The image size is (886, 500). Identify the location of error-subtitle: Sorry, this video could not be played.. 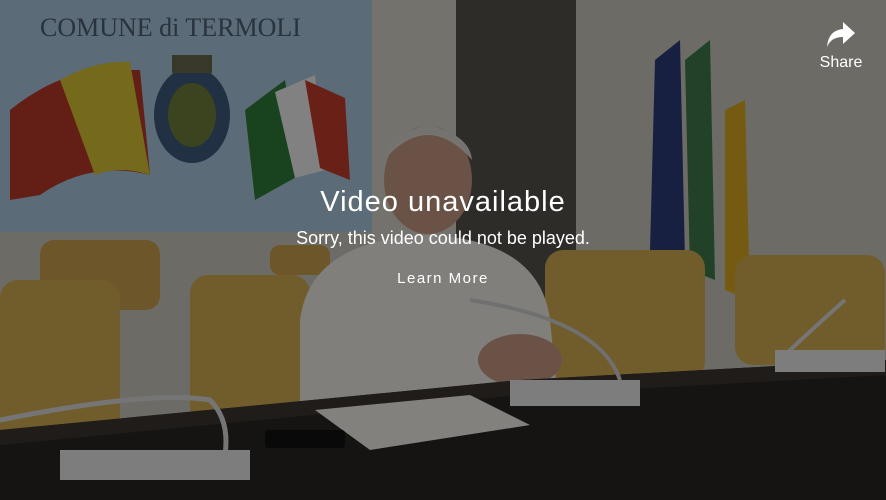
(443, 238).